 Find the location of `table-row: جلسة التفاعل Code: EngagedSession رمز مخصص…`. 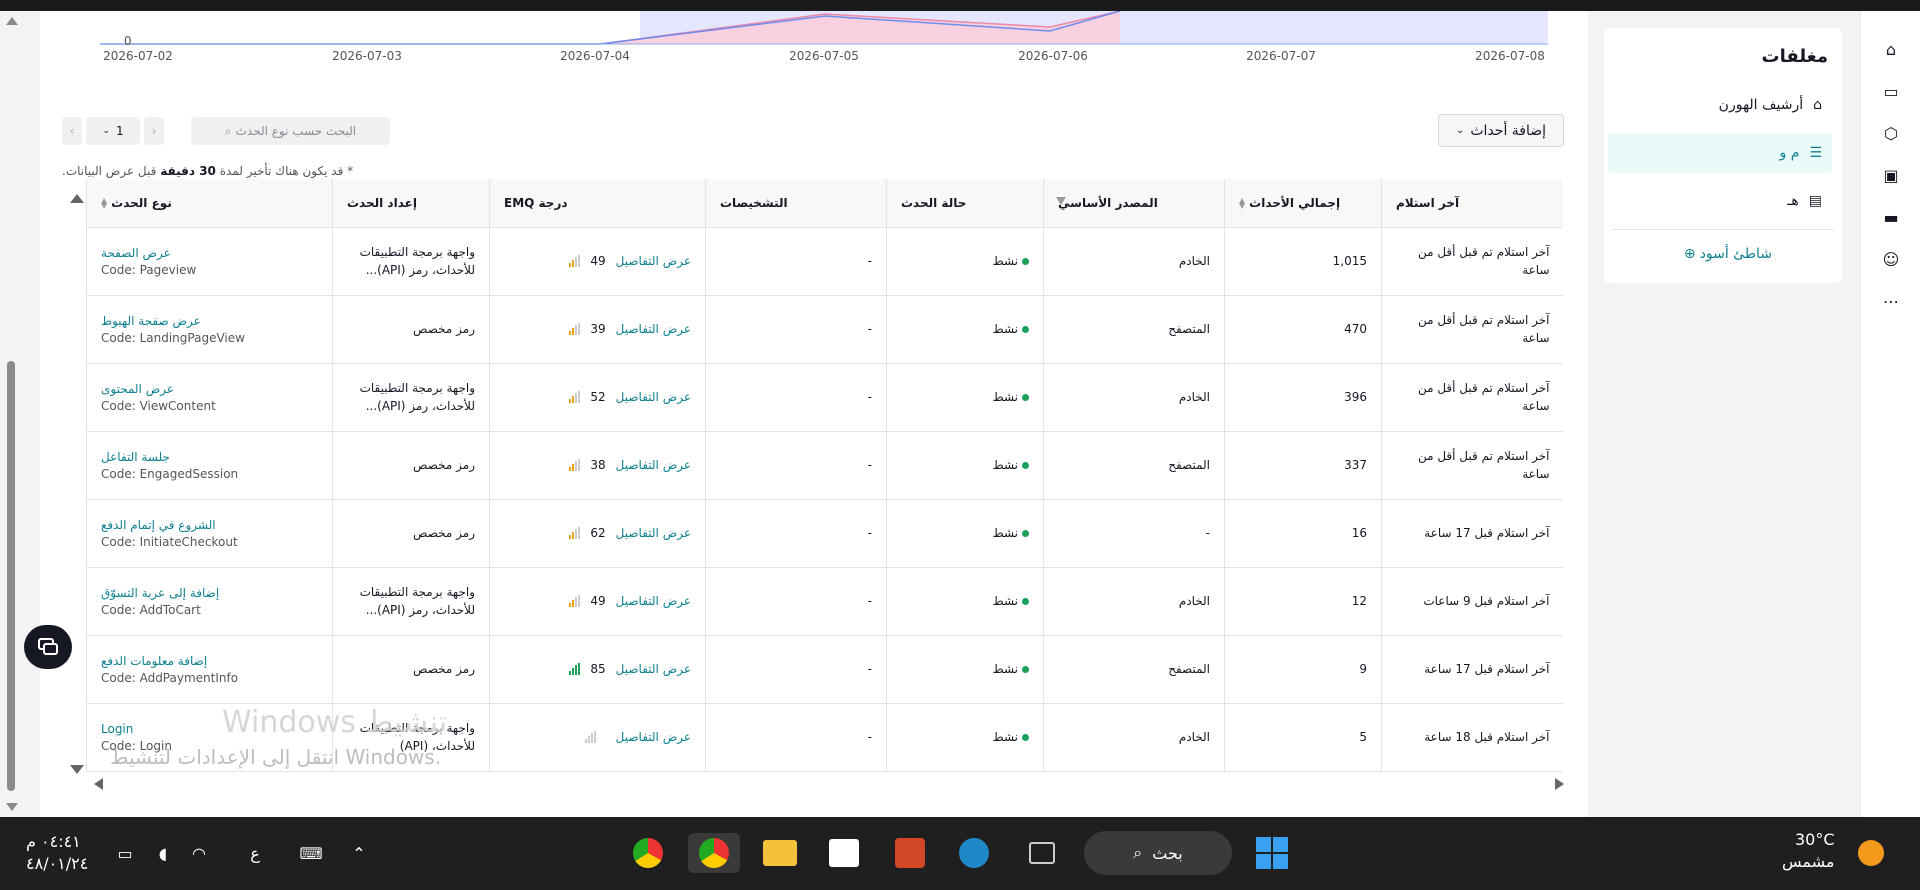

table-row: جلسة التفاعل Code: EngagedSession رمز مخصص… is located at coordinates (824, 465).